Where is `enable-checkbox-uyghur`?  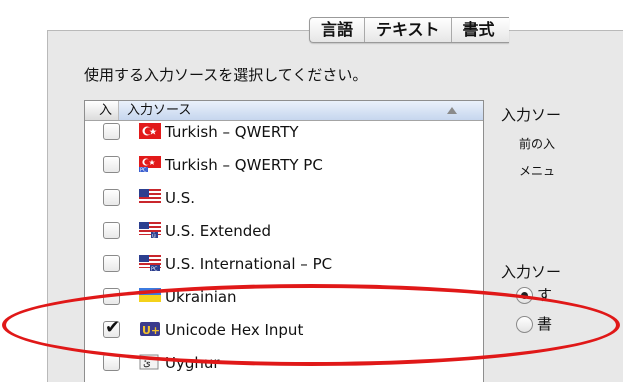 enable-checkbox-uyghur is located at coordinates (111, 362).